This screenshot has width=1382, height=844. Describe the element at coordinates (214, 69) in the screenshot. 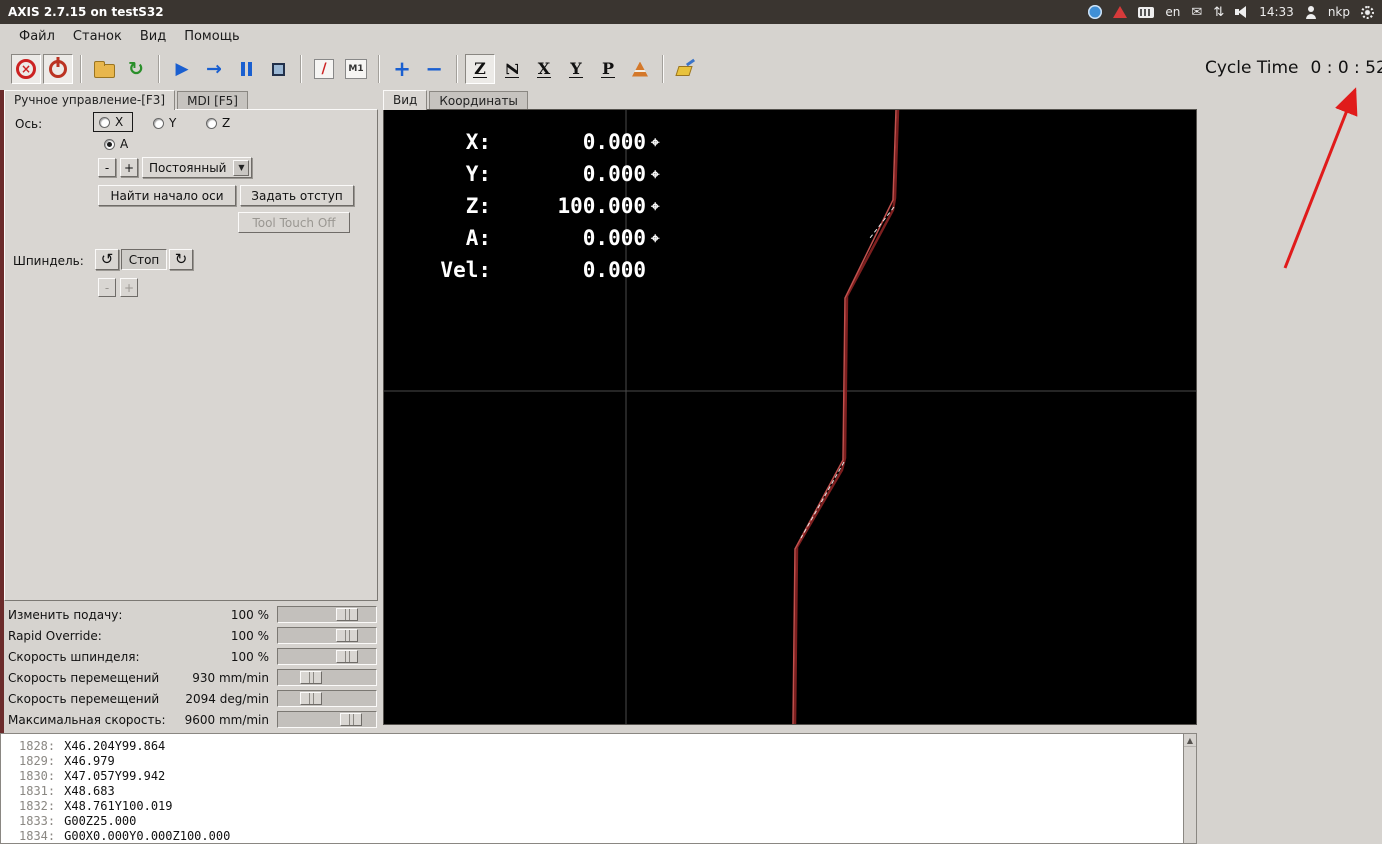

I see `step-button: →` at that location.